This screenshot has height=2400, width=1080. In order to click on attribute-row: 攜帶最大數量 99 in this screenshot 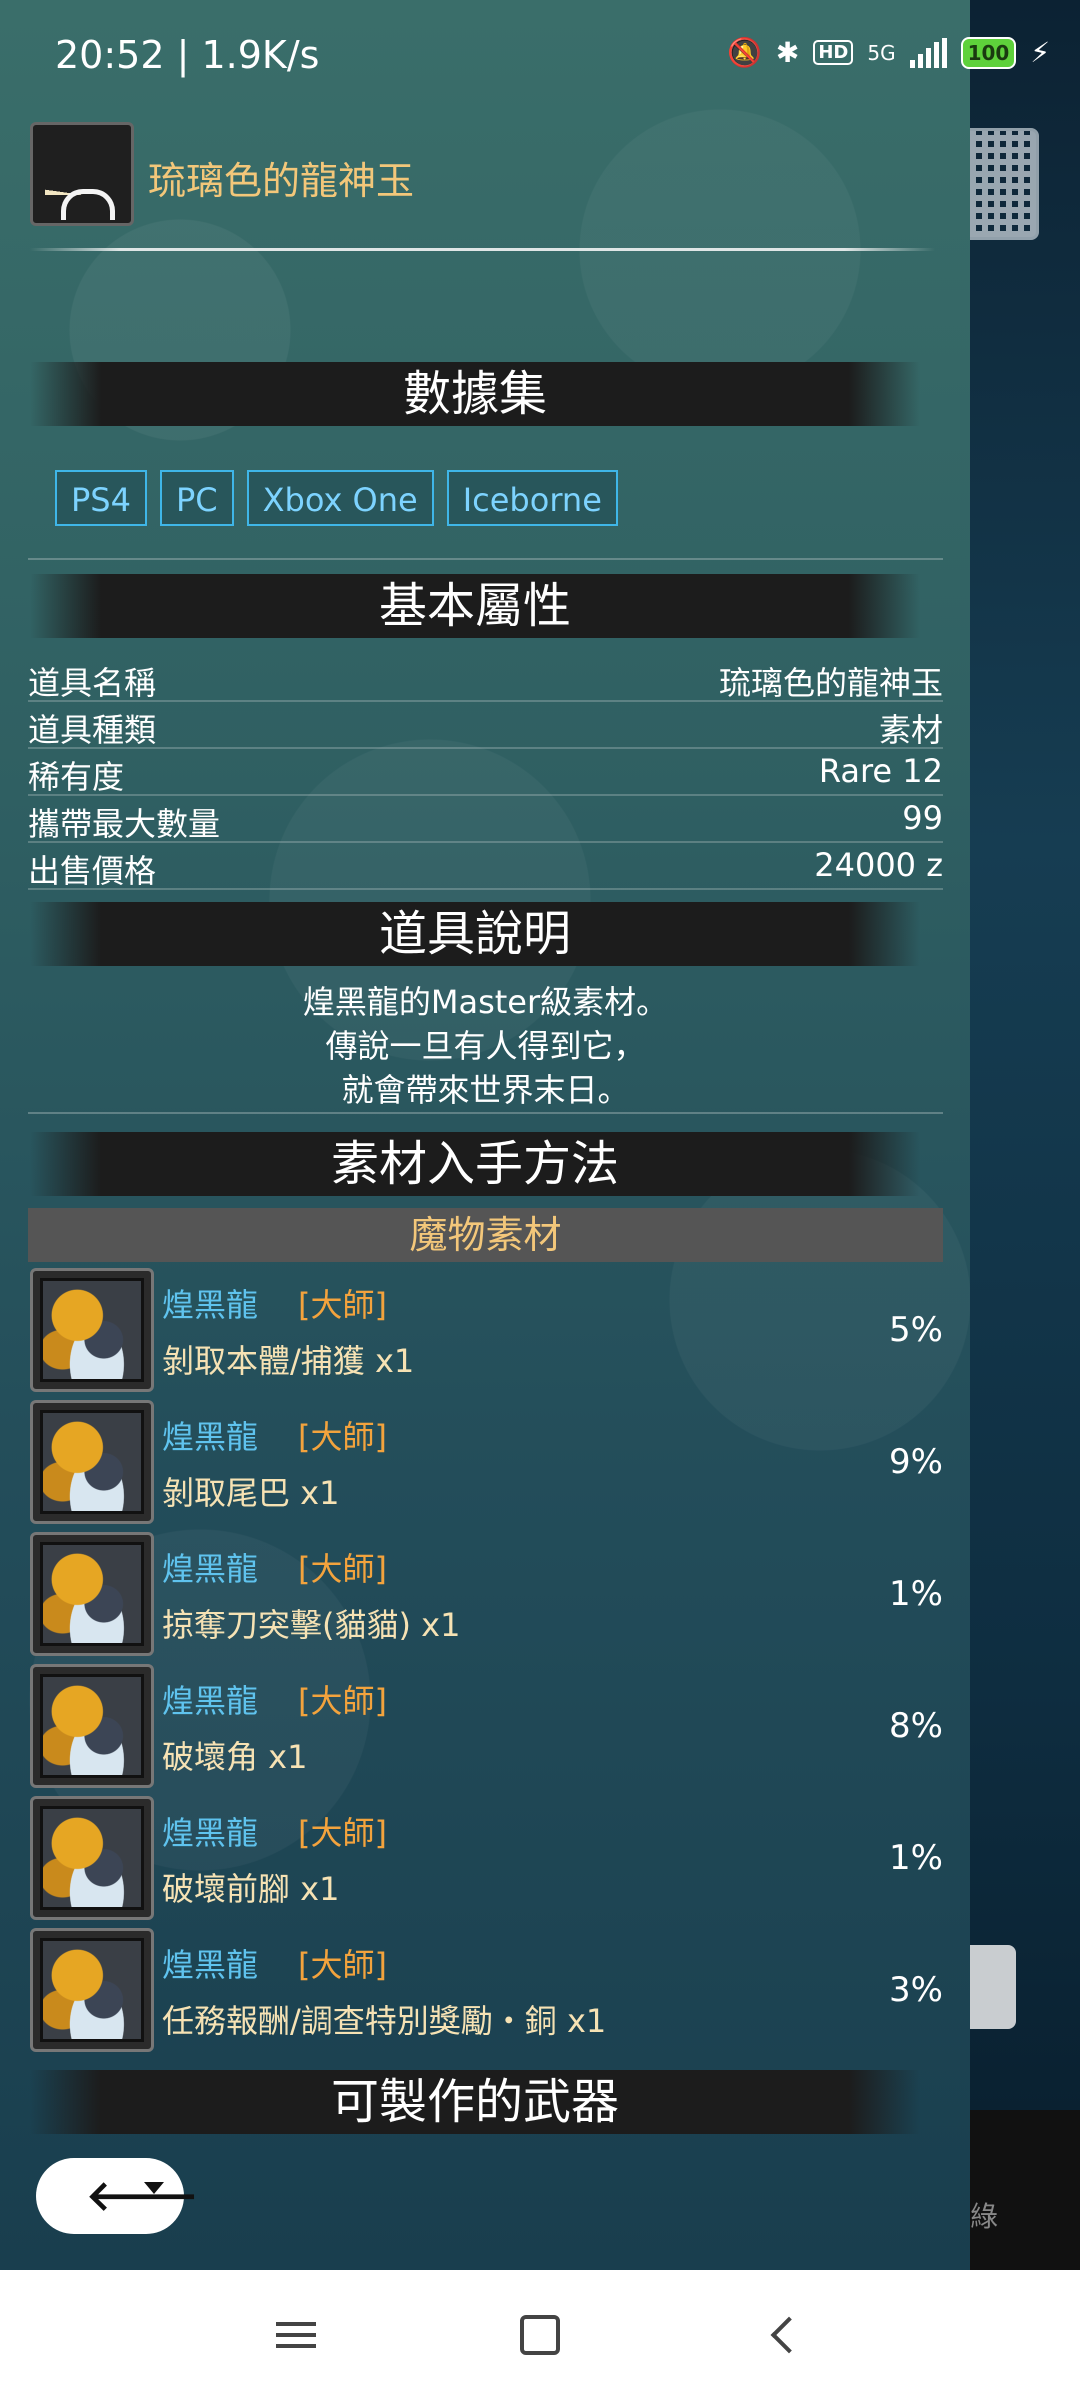, I will do `click(485, 819)`.